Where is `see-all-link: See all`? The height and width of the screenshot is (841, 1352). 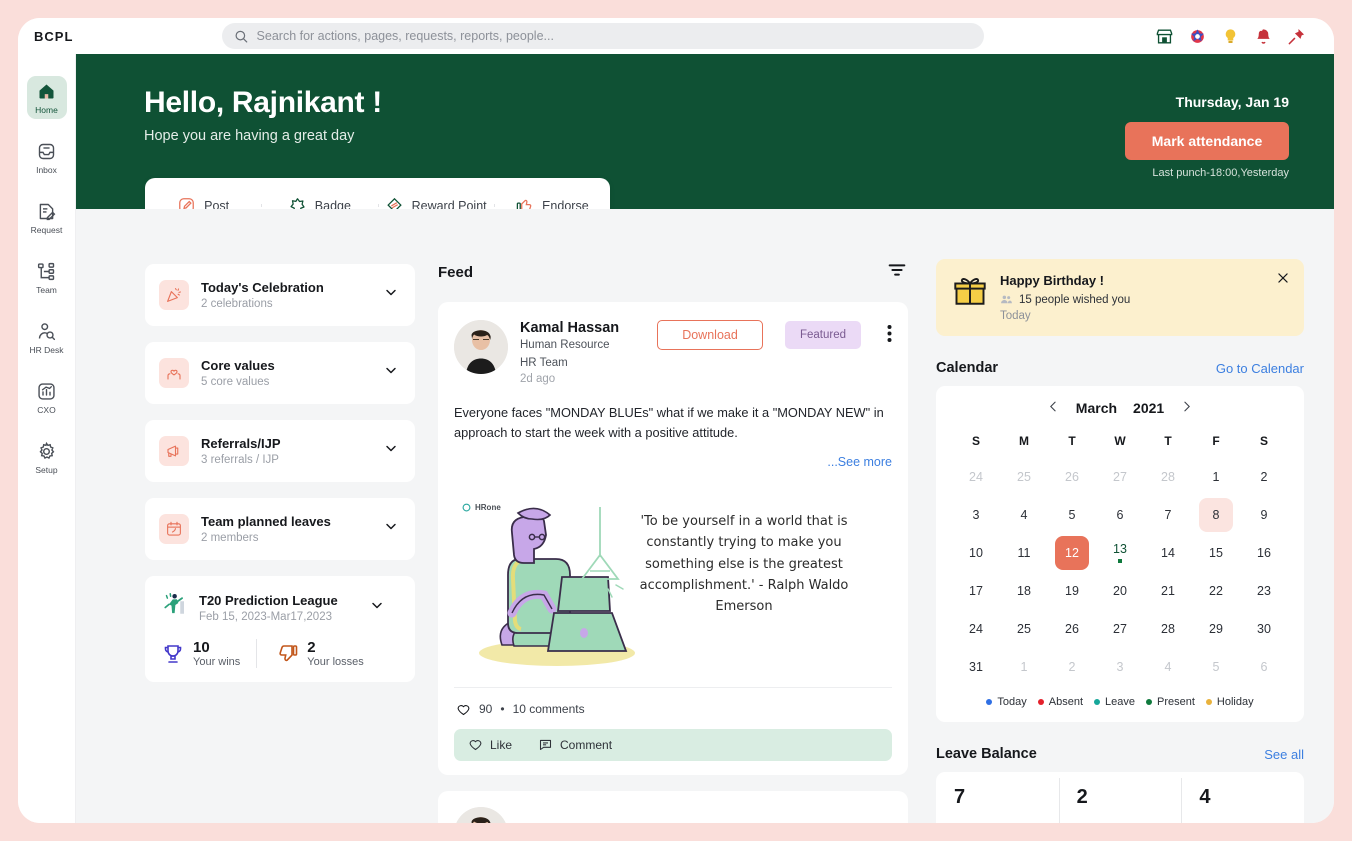 see-all-link: See all is located at coordinates (1284, 754).